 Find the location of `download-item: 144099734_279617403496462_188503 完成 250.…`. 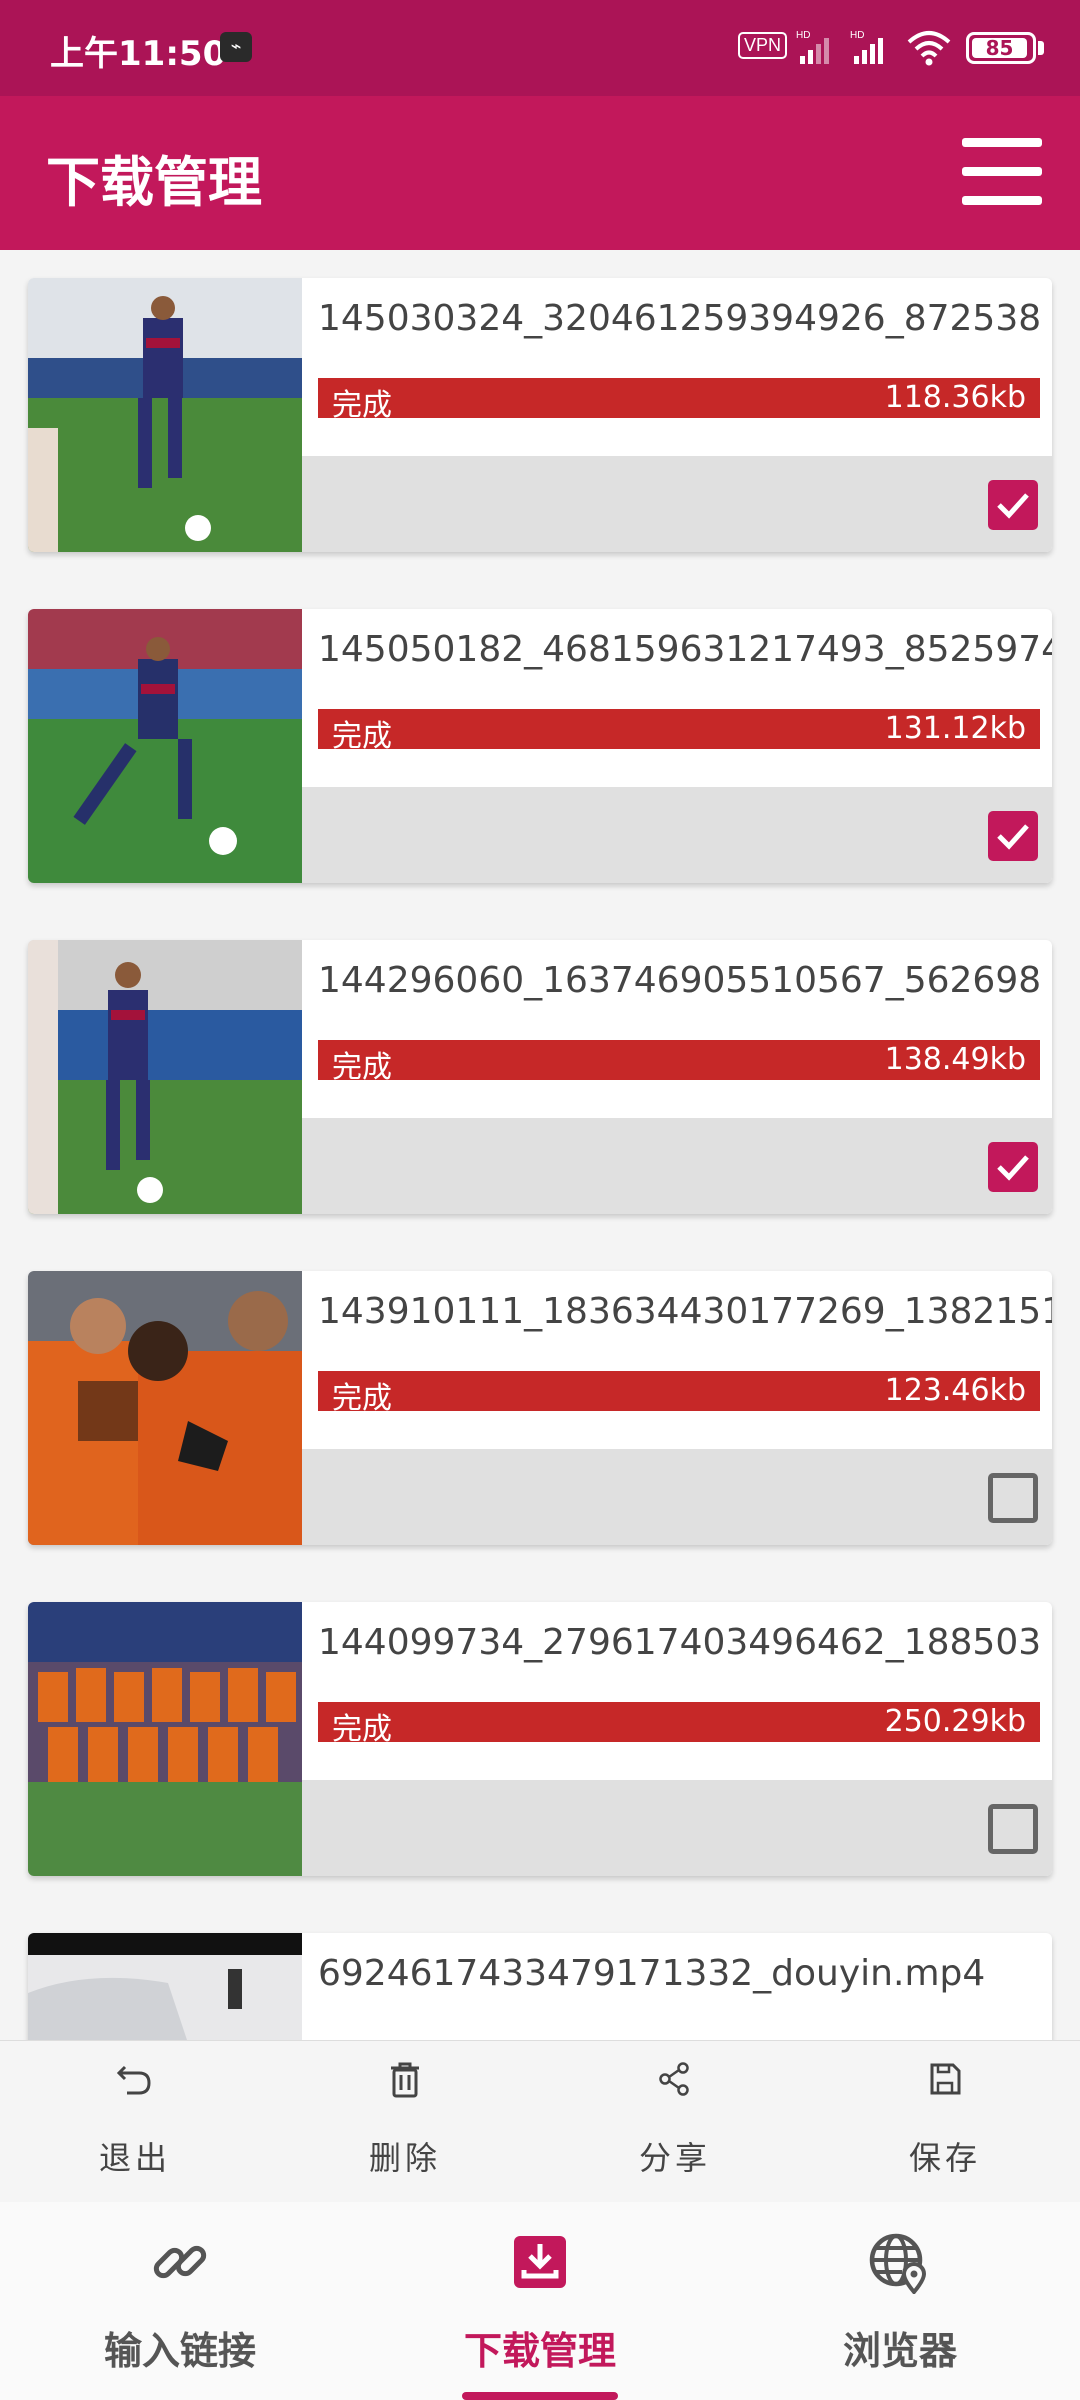

download-item: 144099734_279617403496462_188503 完成 250.… is located at coordinates (540, 1739).